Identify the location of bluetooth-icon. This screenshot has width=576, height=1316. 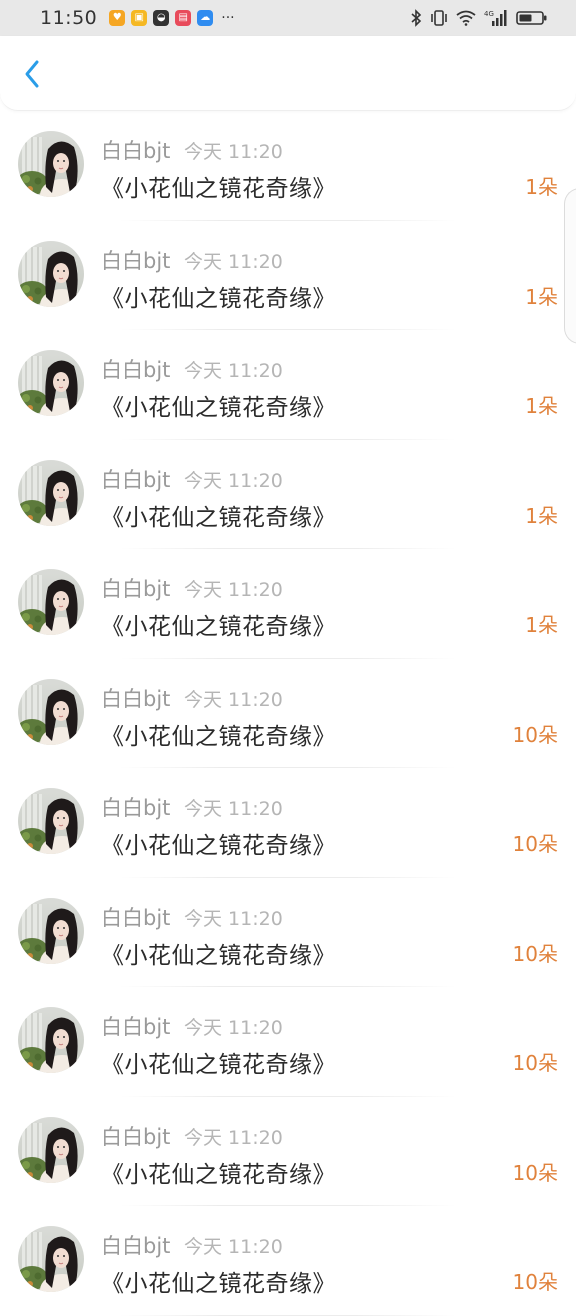
(416, 18).